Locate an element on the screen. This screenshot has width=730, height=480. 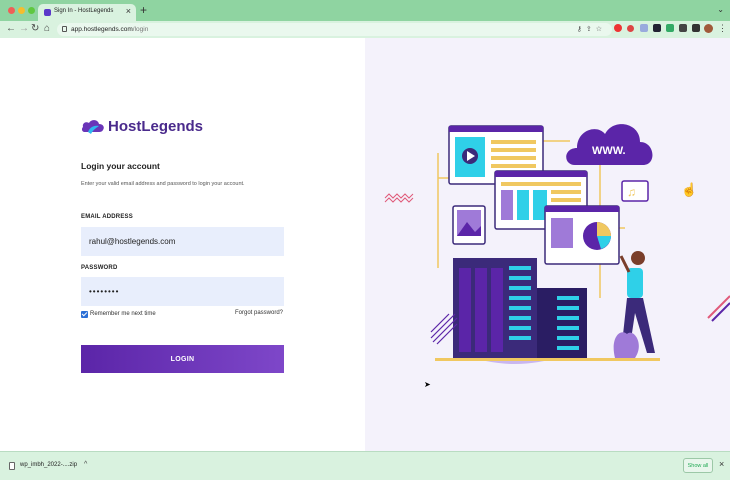
password-label: PASSWORD is located at coordinates (99, 268).